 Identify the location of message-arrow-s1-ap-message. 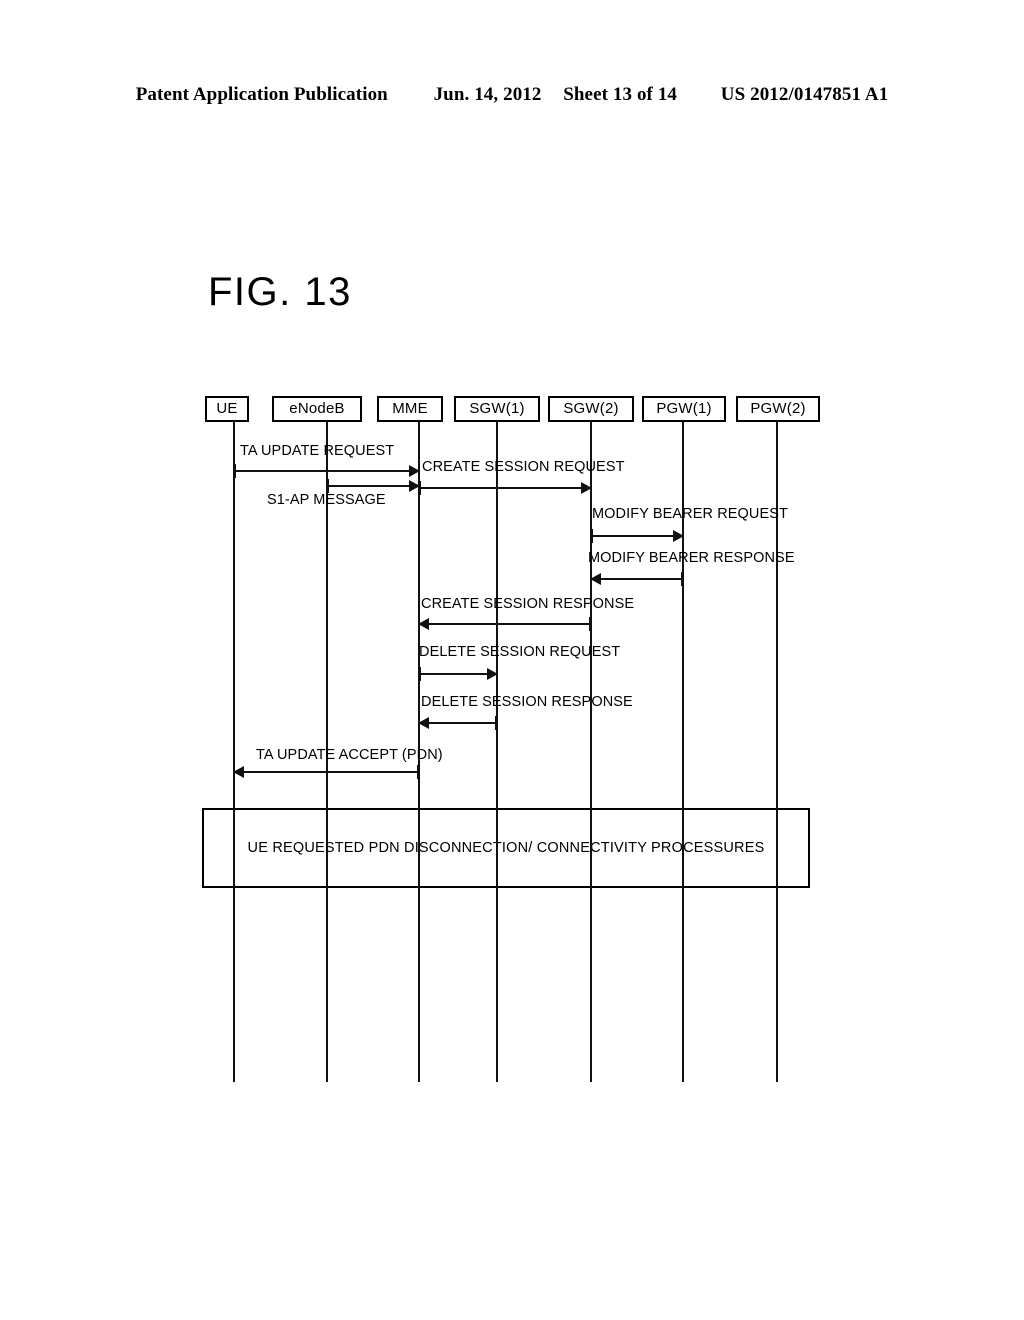
(373, 486).